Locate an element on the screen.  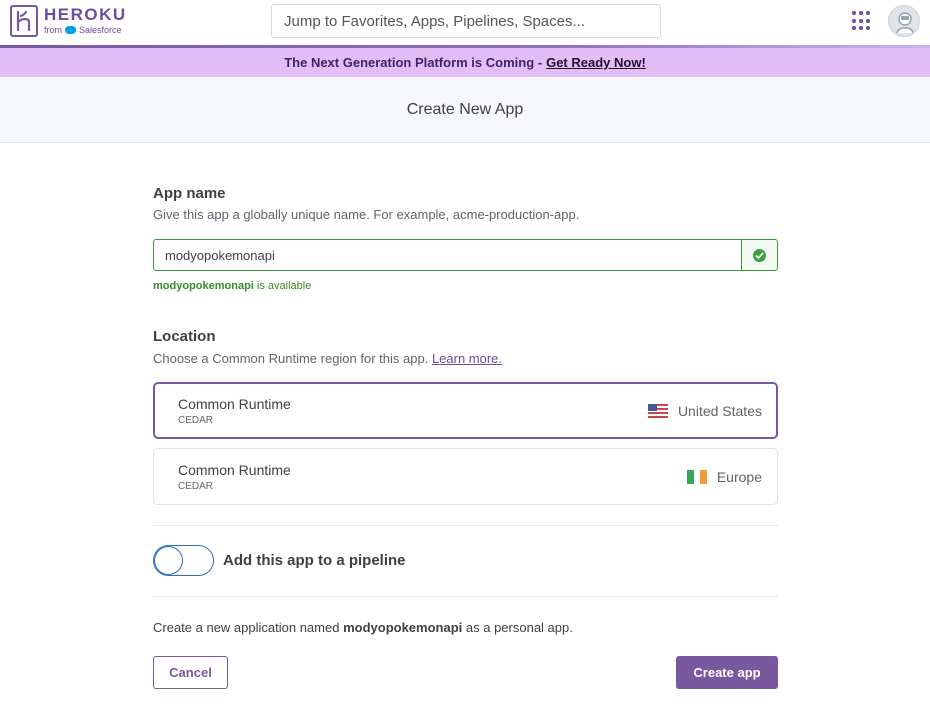
app-name-label: App name is located at coordinates (189, 193).